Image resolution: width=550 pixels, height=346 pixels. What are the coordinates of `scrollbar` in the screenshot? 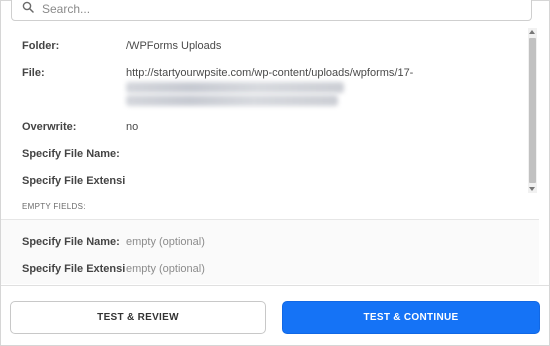 It's located at (532, 110).